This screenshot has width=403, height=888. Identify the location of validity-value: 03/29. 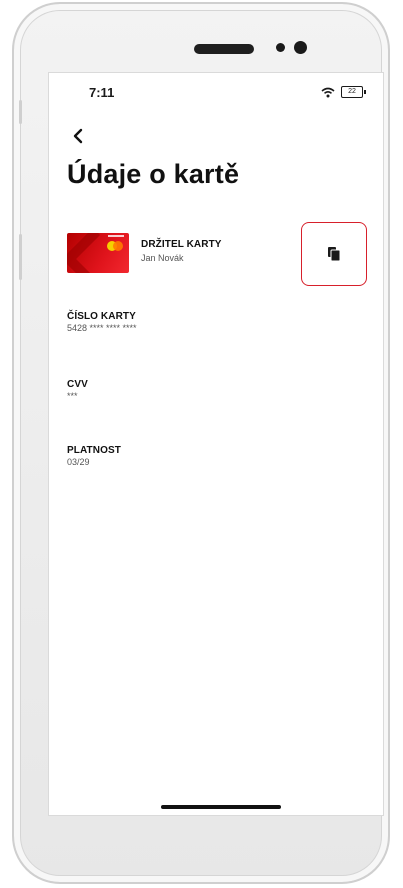
(78, 462).